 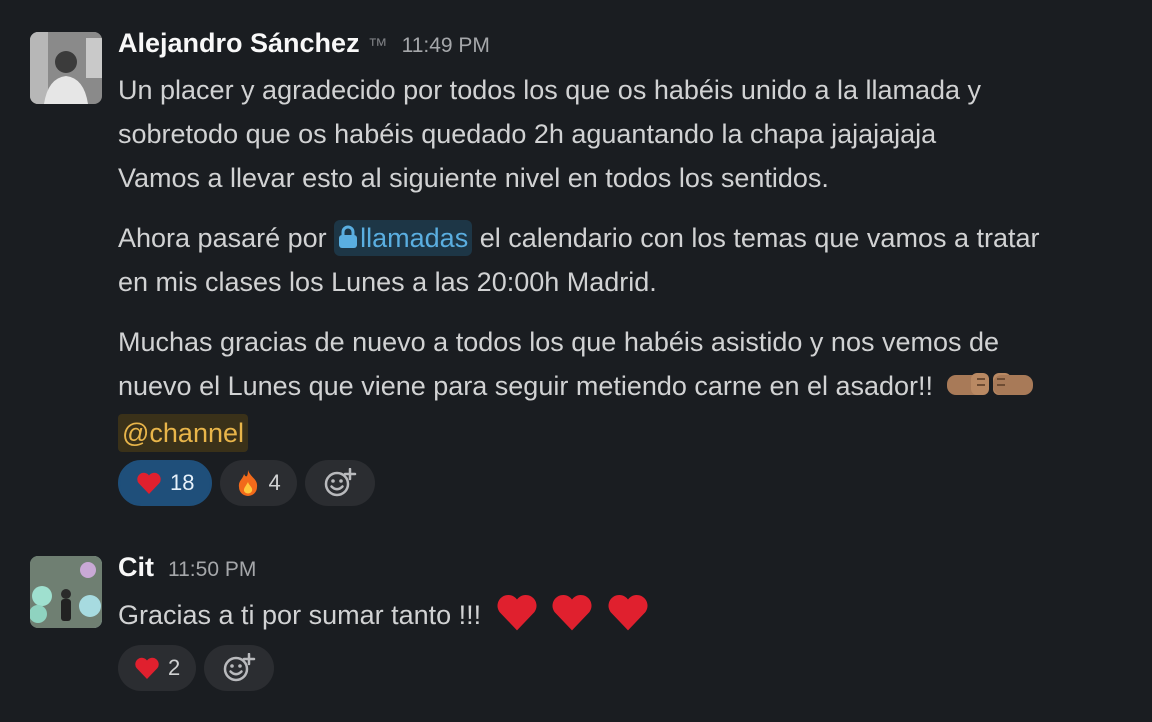 What do you see at coordinates (182, 482) in the screenshot?
I see `reaction-count: 18` at bounding box center [182, 482].